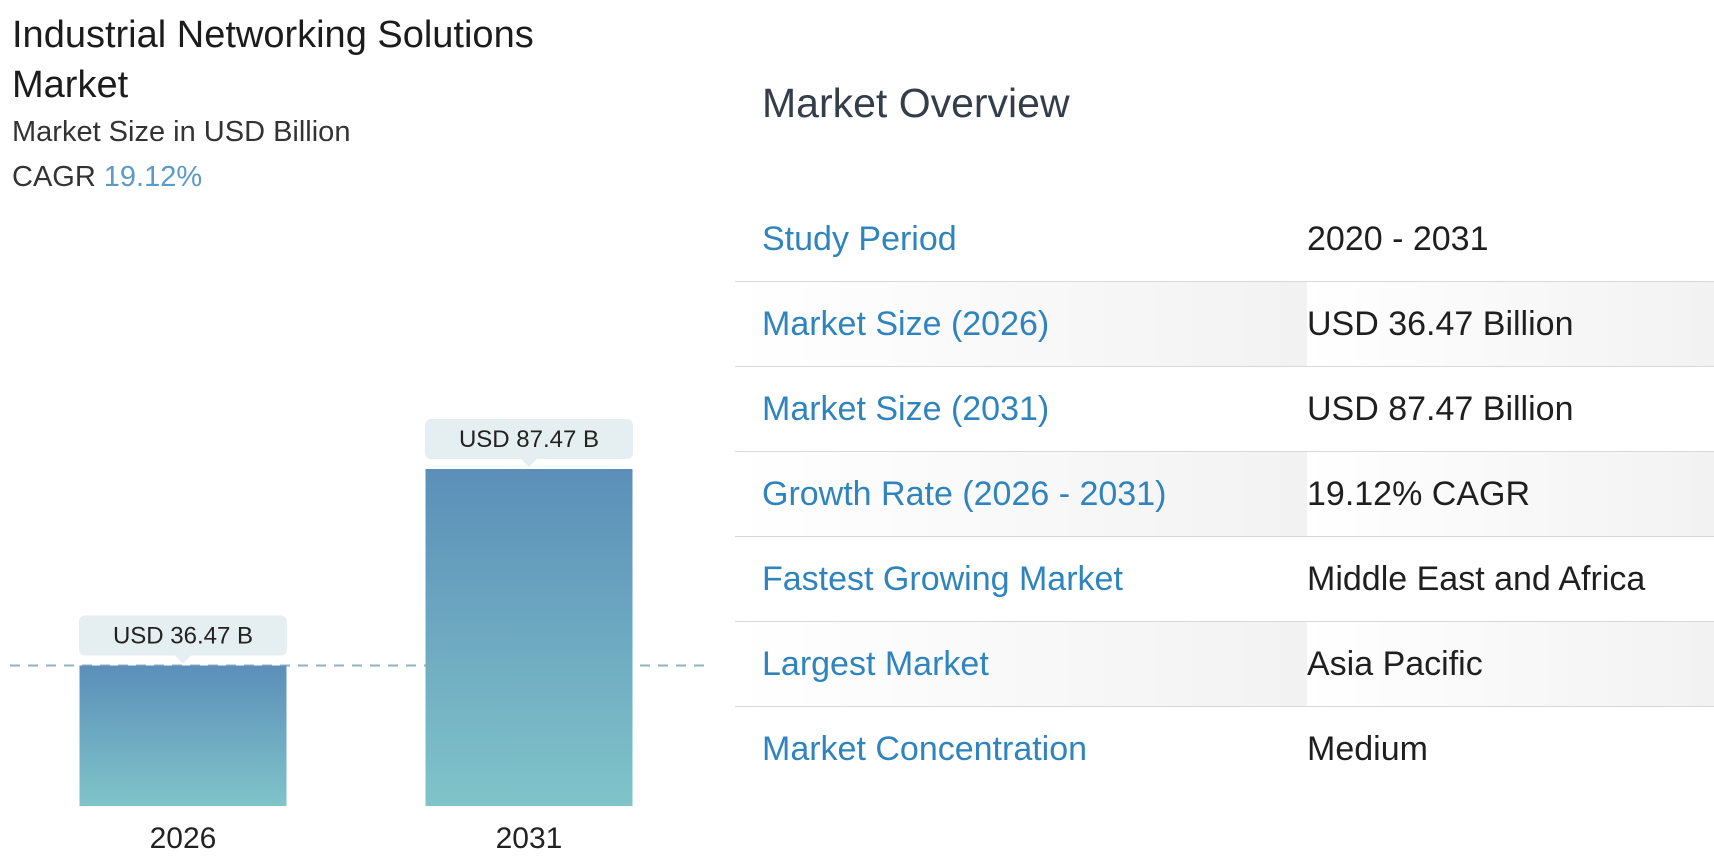 The image size is (1714, 865). Describe the element at coordinates (1021, 664) in the screenshot. I see `row-label: Largest Market` at that location.